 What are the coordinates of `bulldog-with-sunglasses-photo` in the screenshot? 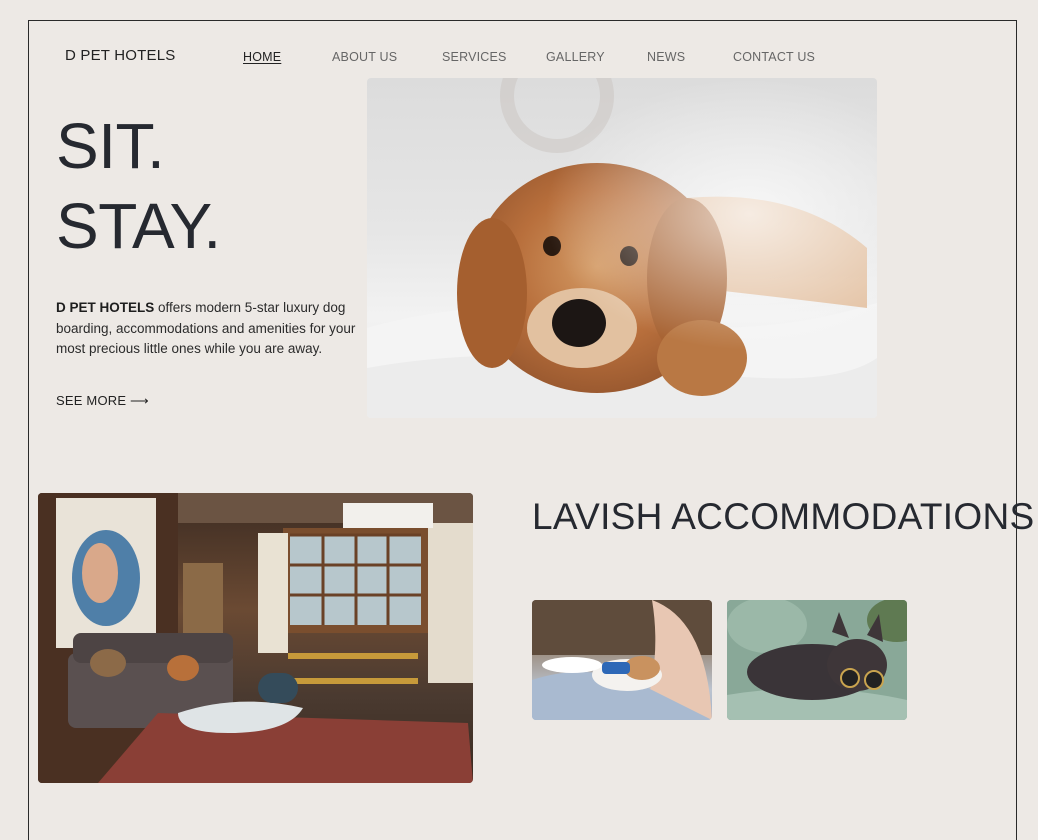 It's located at (817, 660).